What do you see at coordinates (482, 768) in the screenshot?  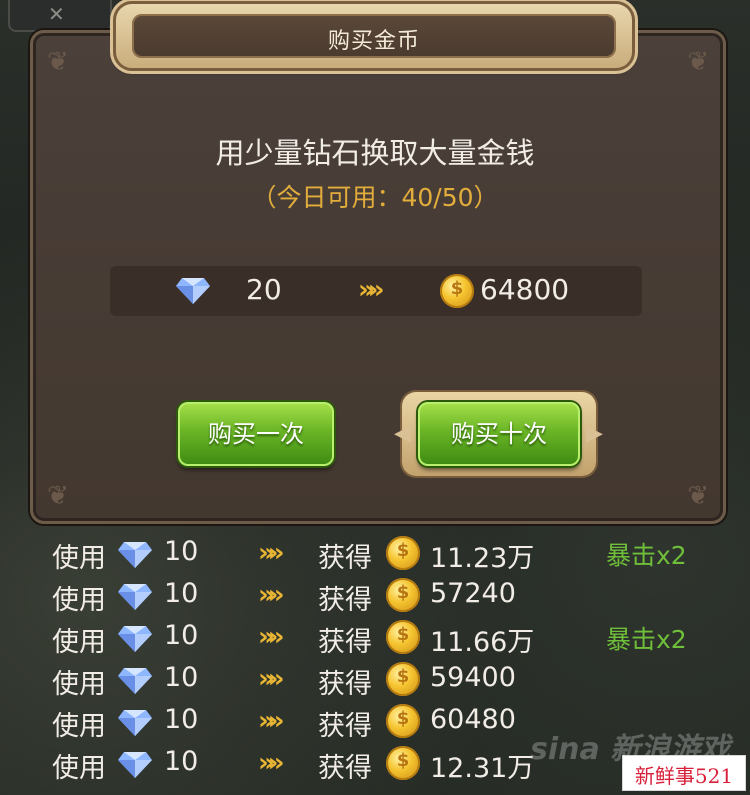 I see `log-gain: 12.31万` at bounding box center [482, 768].